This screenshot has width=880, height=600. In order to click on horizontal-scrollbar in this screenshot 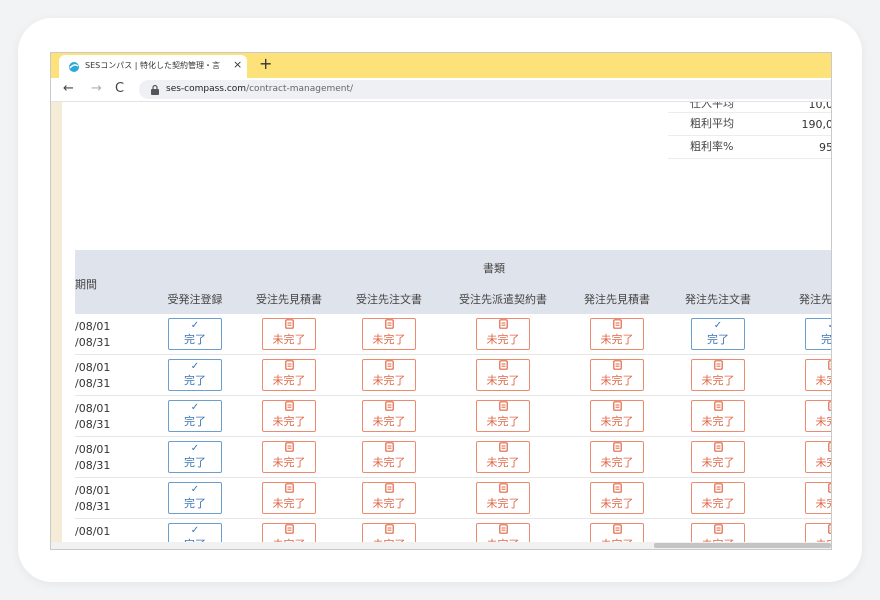, I will do `click(441, 545)`.